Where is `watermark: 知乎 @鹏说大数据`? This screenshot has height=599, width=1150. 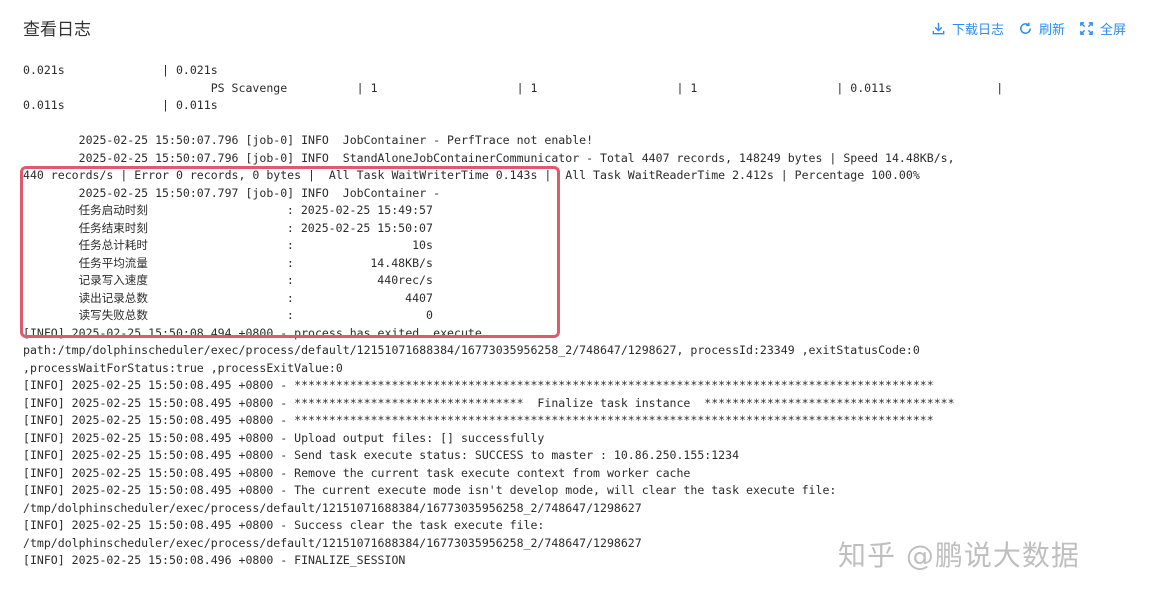 watermark: 知乎 @鹏说大数据 is located at coordinates (959, 554).